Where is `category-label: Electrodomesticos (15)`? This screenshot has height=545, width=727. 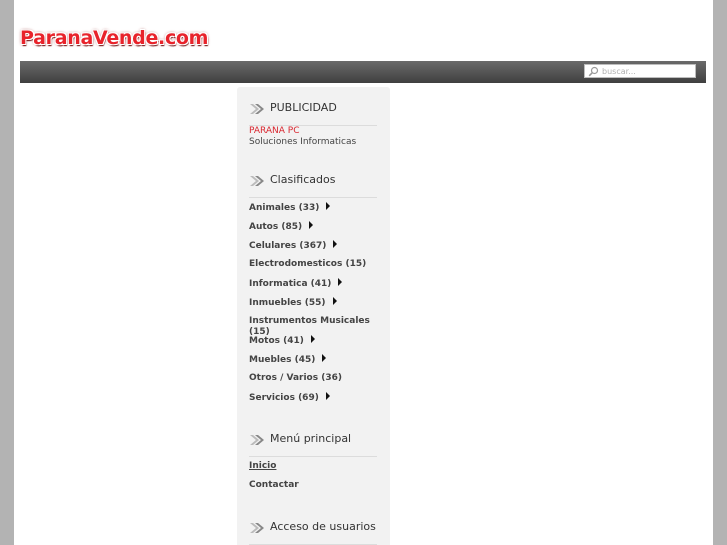 category-label: Electrodomesticos (15) is located at coordinates (308, 264).